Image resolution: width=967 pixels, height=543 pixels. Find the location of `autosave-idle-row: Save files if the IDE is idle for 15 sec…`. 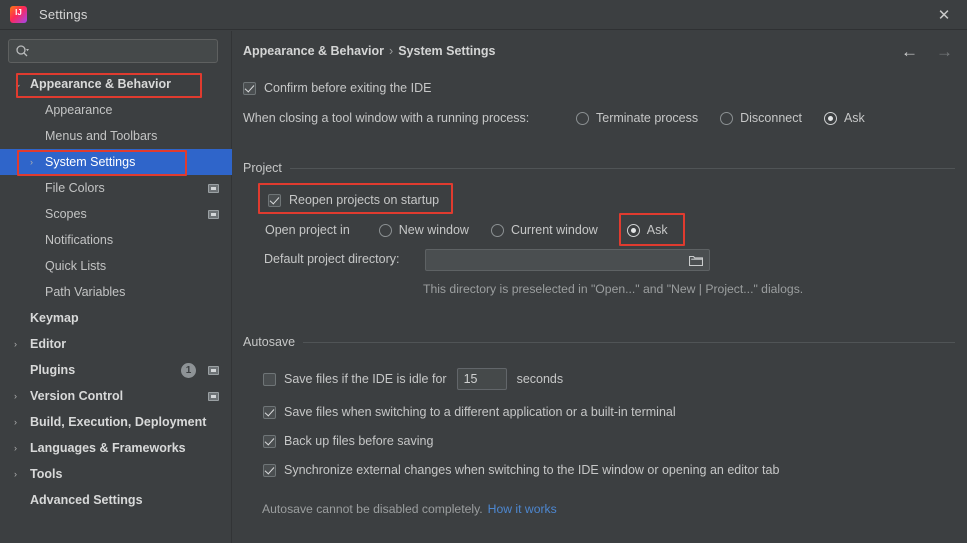

autosave-idle-row: Save files if the IDE is idle for 15 sec… is located at coordinates (413, 379).